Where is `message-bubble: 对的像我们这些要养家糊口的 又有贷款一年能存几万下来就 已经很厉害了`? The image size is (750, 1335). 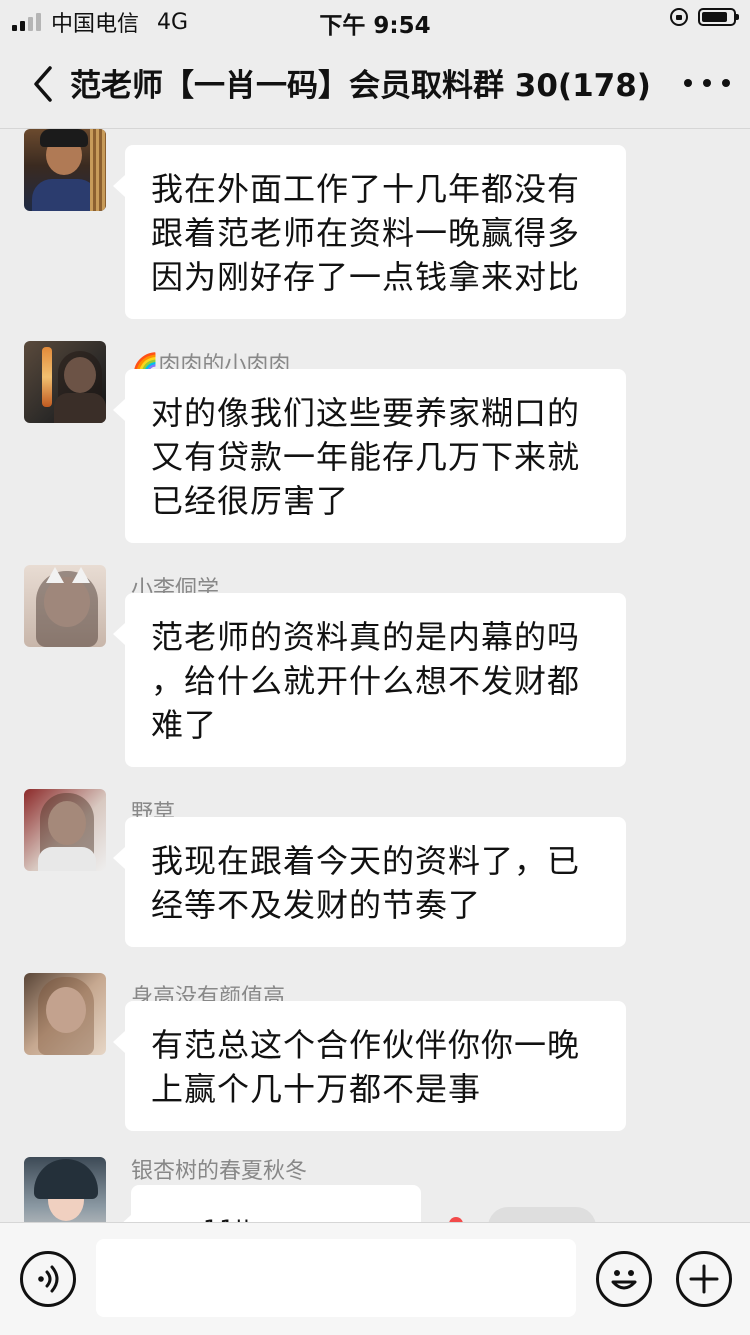 message-bubble: 对的像我们这些要养家糊口的 又有贷款一年能存几万下来就 已经很厉害了 is located at coordinates (369, 456).